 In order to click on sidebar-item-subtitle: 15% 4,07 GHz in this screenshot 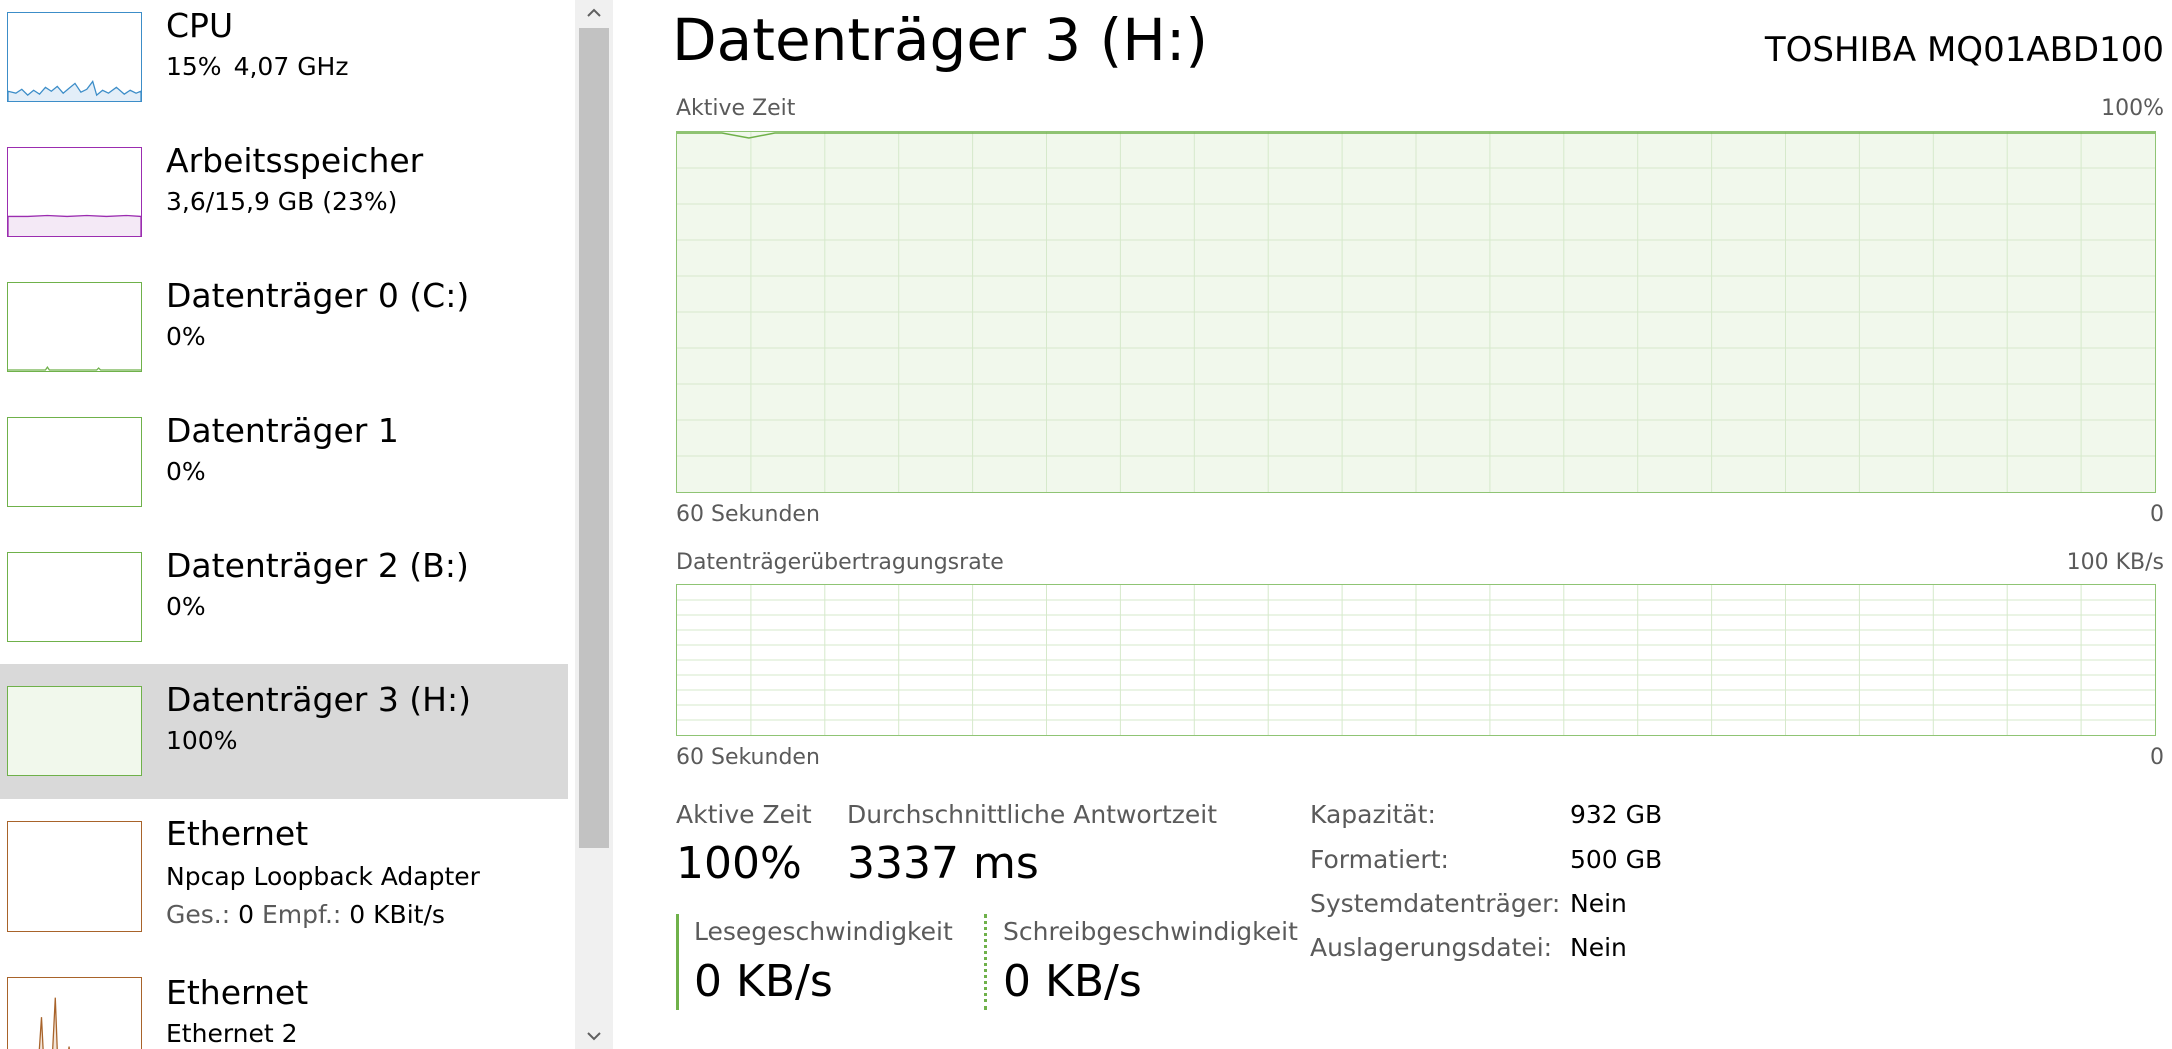, I will do `click(257, 66)`.